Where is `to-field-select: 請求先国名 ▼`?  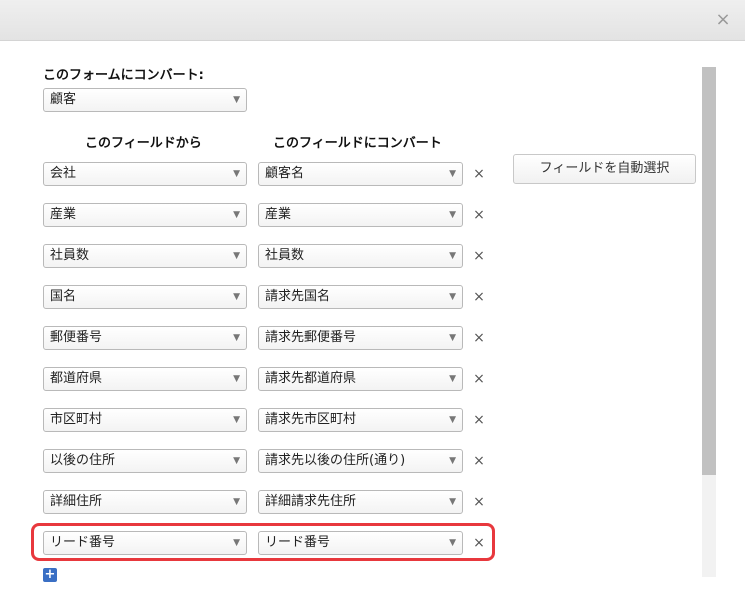
to-field-select: 請求先国名 ▼ is located at coordinates (360, 297).